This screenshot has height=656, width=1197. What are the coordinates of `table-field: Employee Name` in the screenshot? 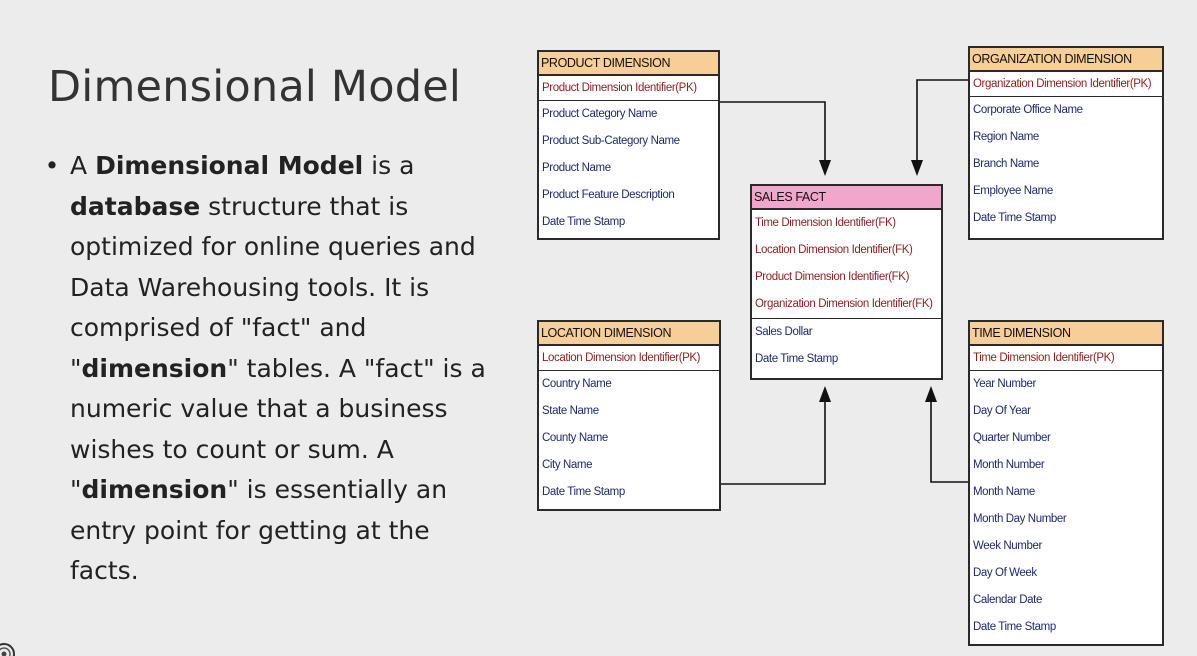 It's located at (1013, 191).